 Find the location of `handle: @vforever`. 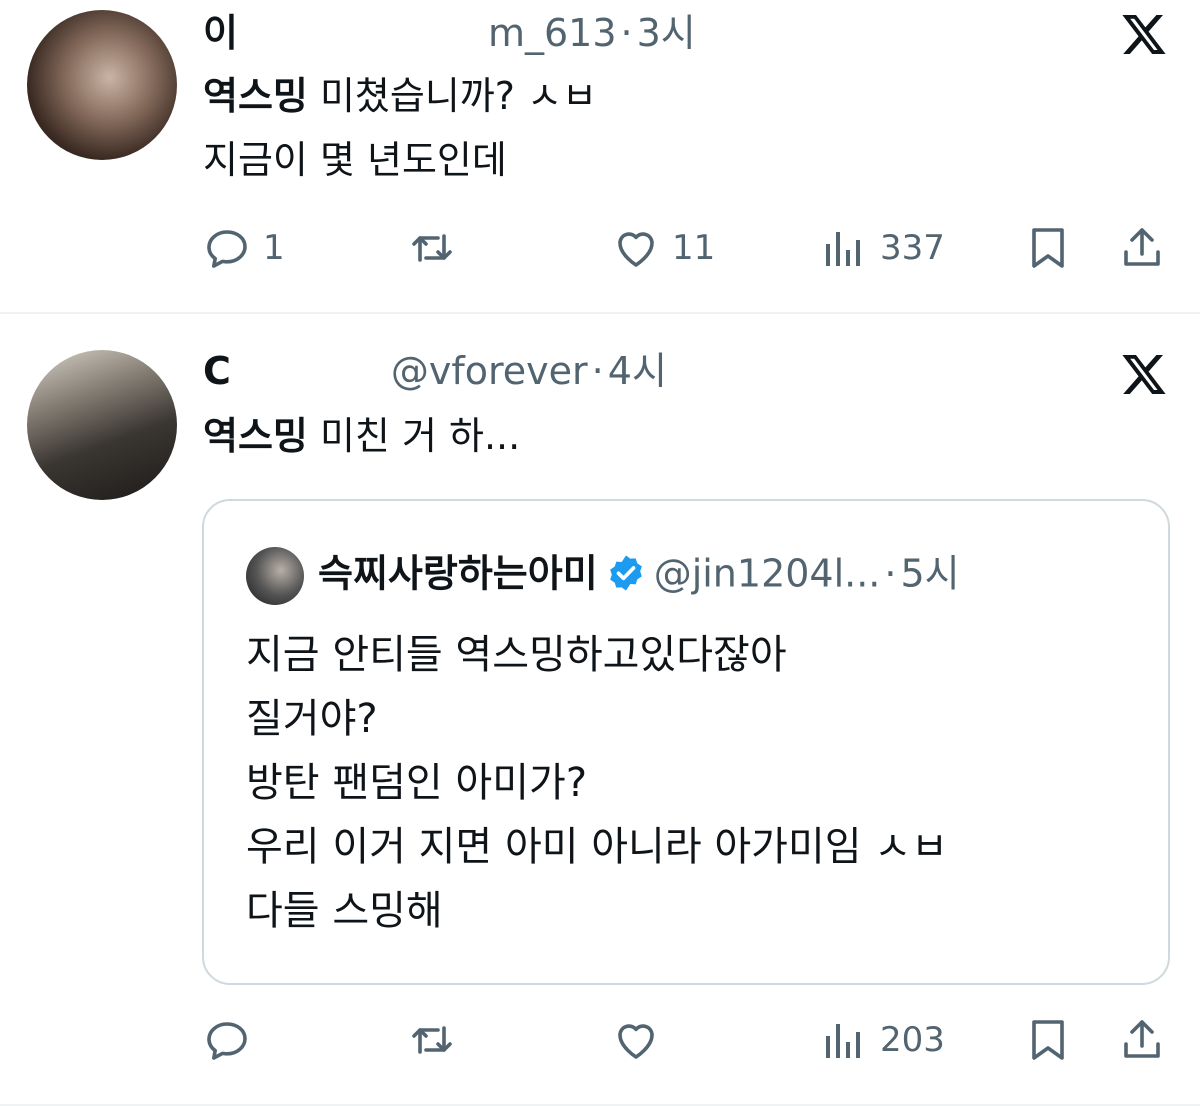

handle: @vforever is located at coordinates (489, 371).